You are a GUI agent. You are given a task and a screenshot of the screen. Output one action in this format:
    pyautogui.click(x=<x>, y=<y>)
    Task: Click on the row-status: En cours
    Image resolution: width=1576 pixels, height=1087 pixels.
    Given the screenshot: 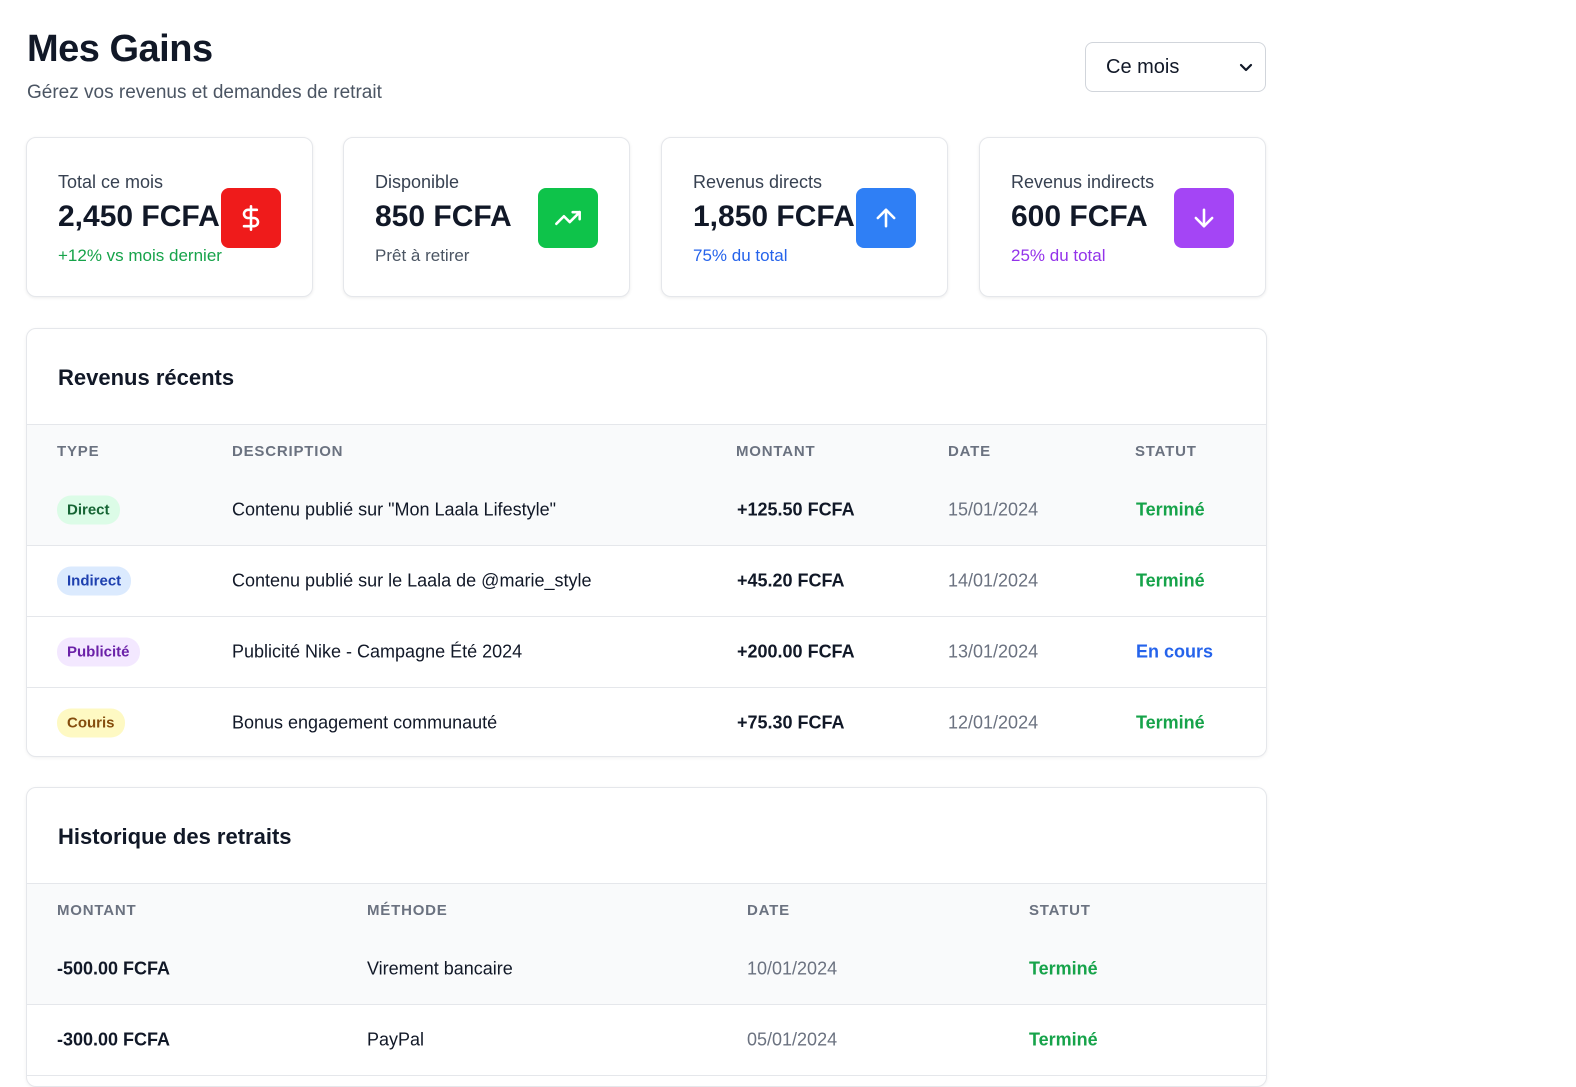 What is the action you would take?
    pyautogui.click(x=1175, y=651)
    